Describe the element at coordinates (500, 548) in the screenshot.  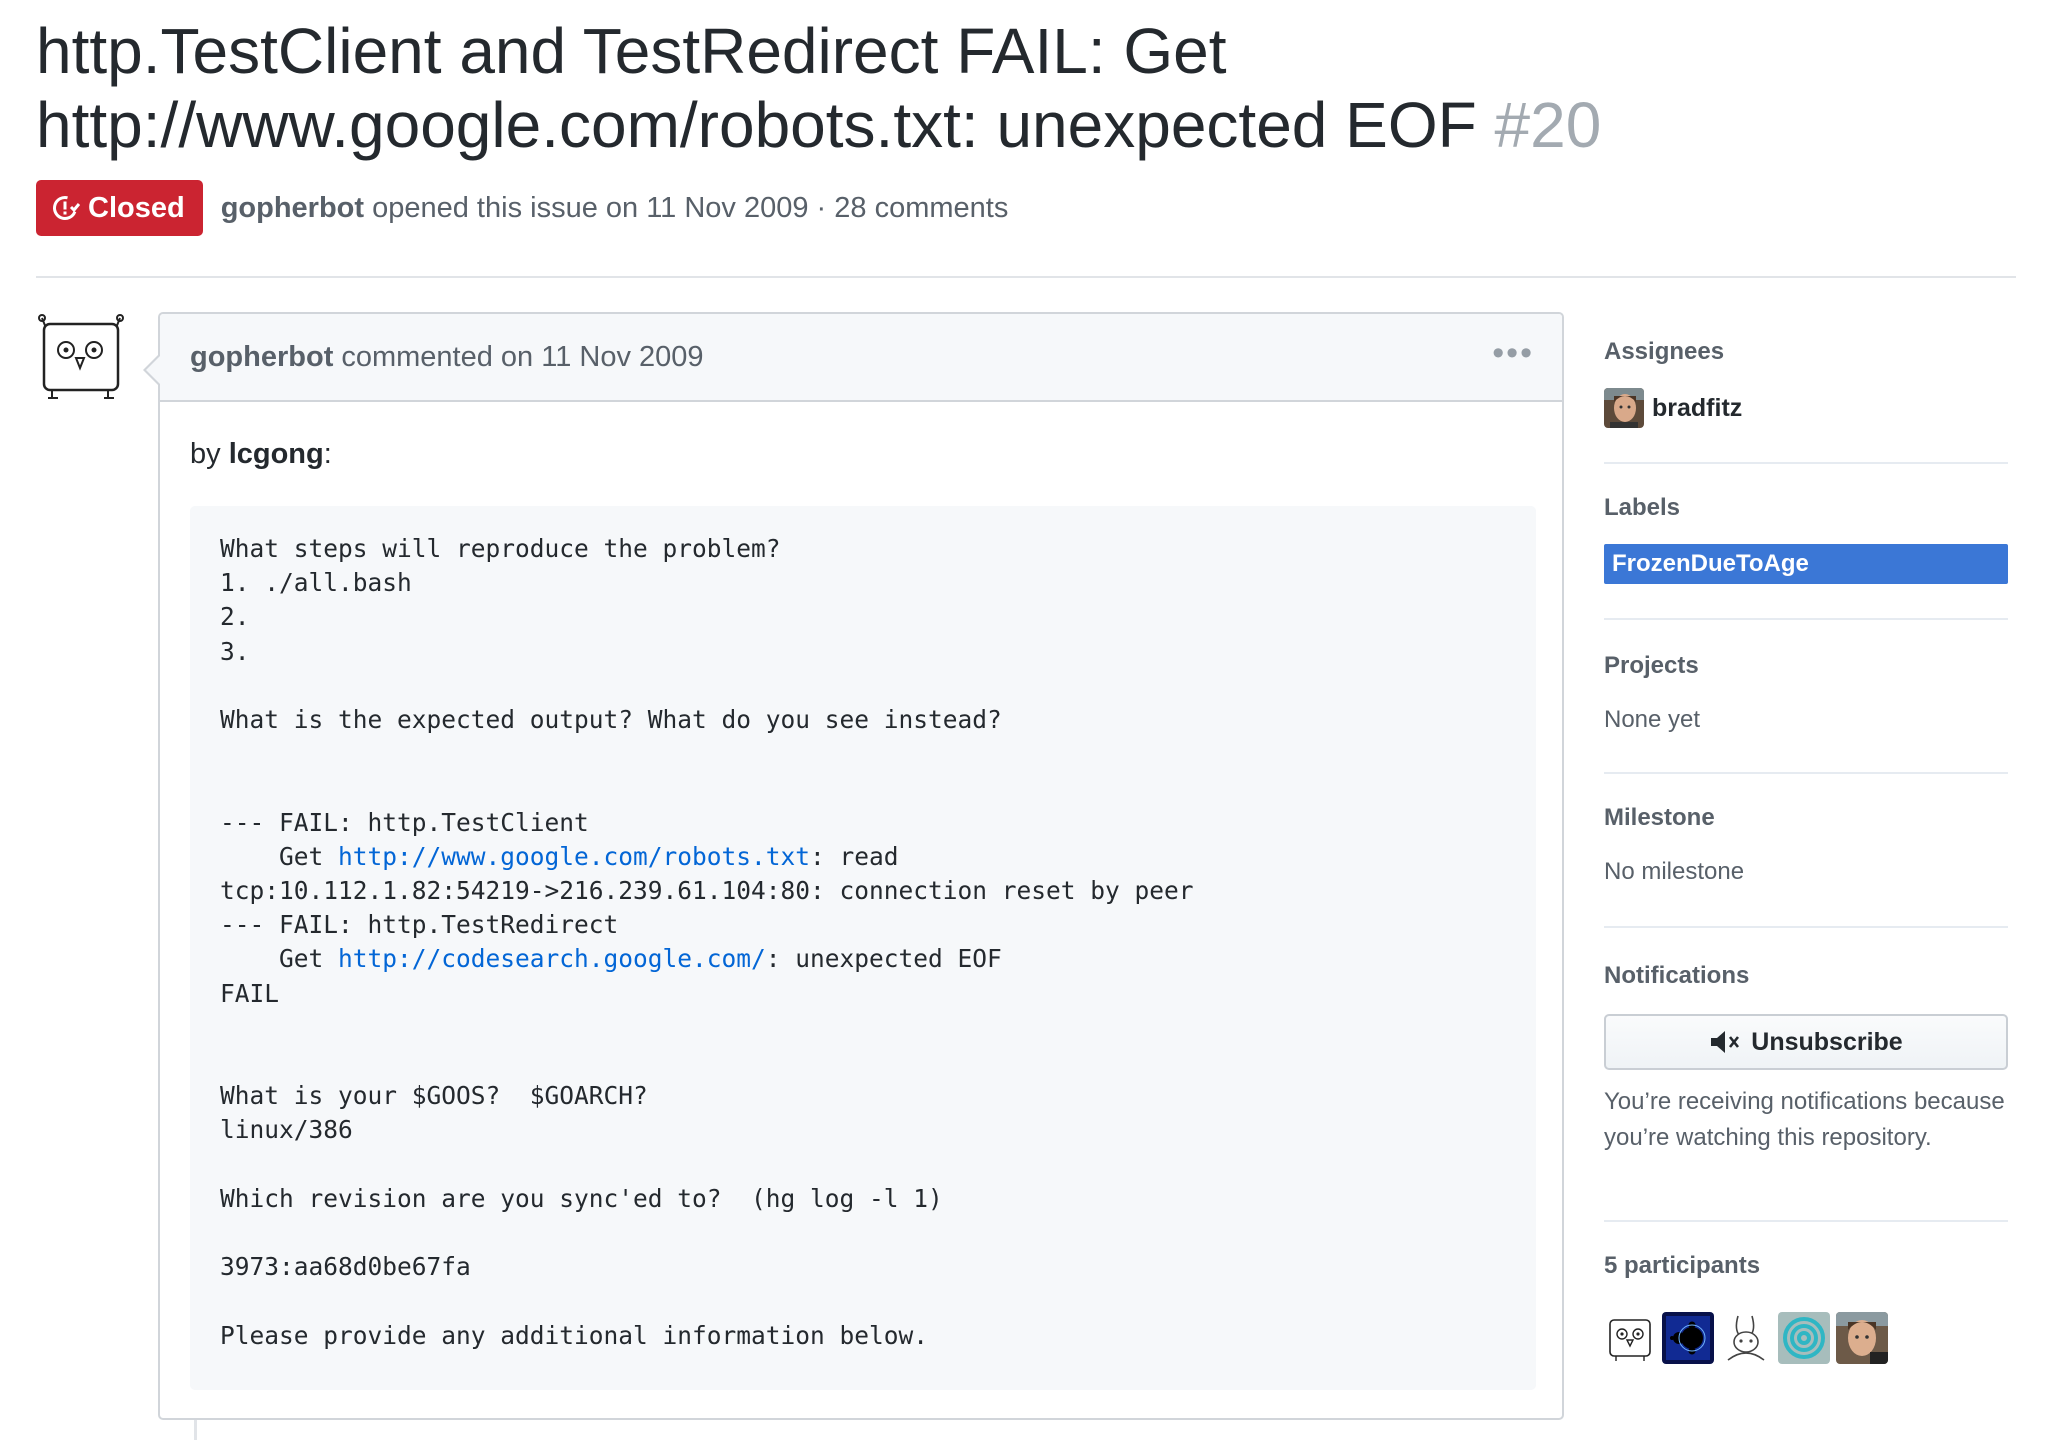
I see `code-line: What steps will reproduce the problem?` at that location.